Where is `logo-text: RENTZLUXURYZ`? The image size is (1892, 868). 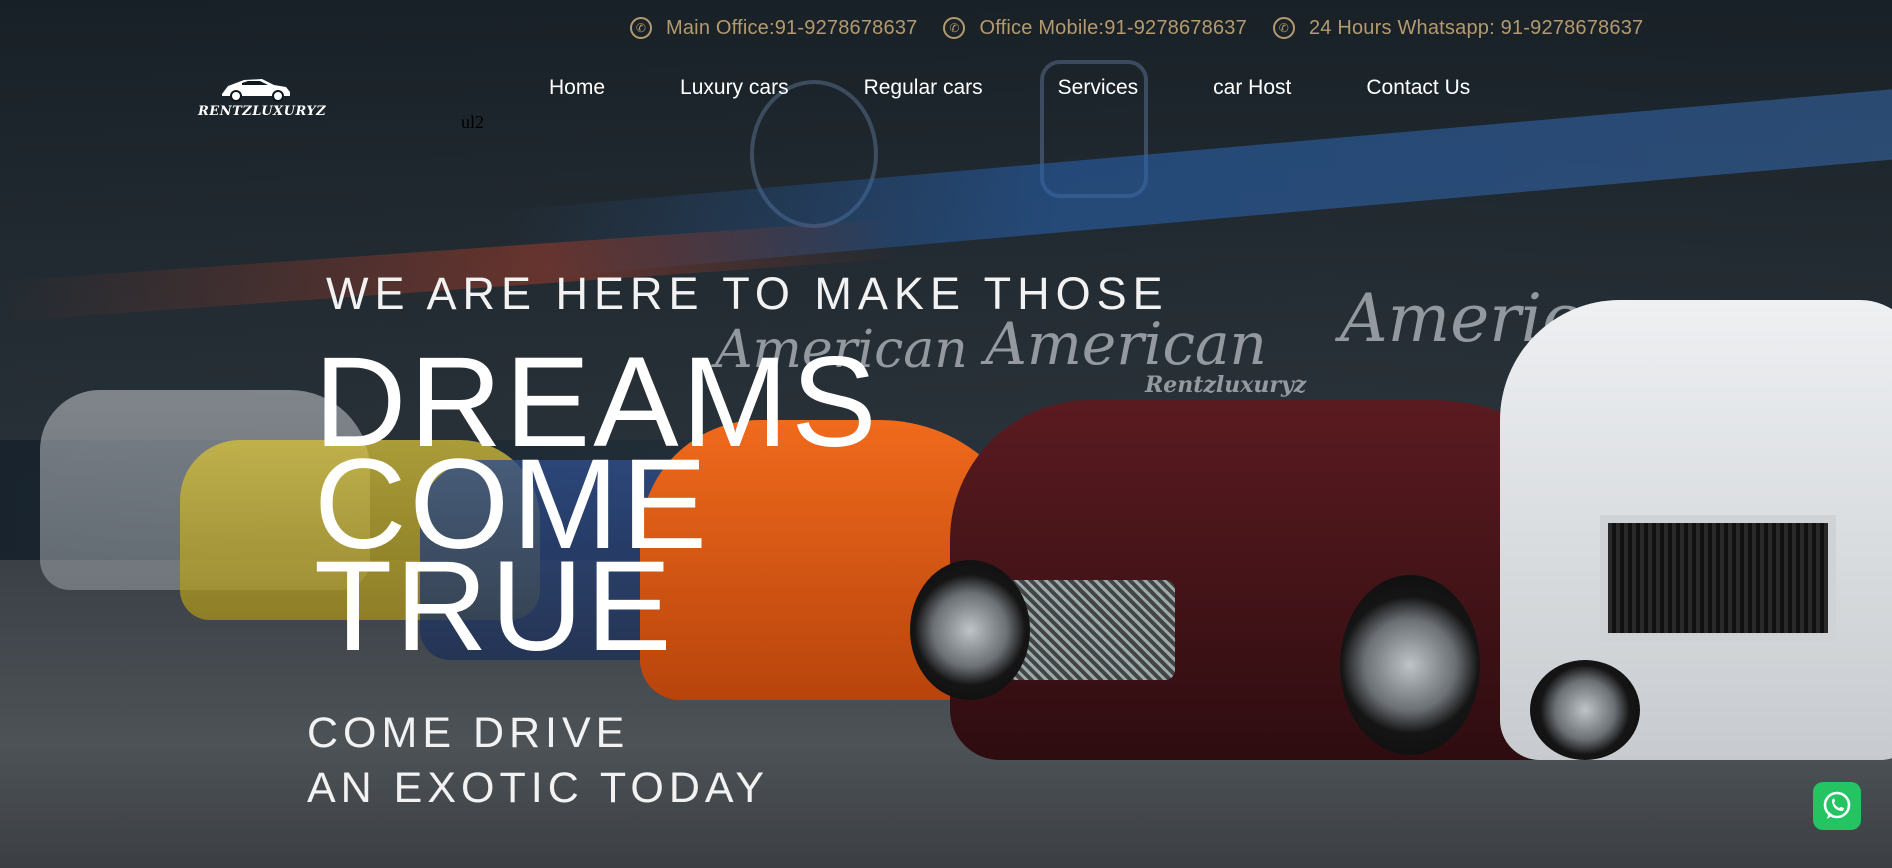
logo-text: RENTZLUXURYZ is located at coordinates (262, 111).